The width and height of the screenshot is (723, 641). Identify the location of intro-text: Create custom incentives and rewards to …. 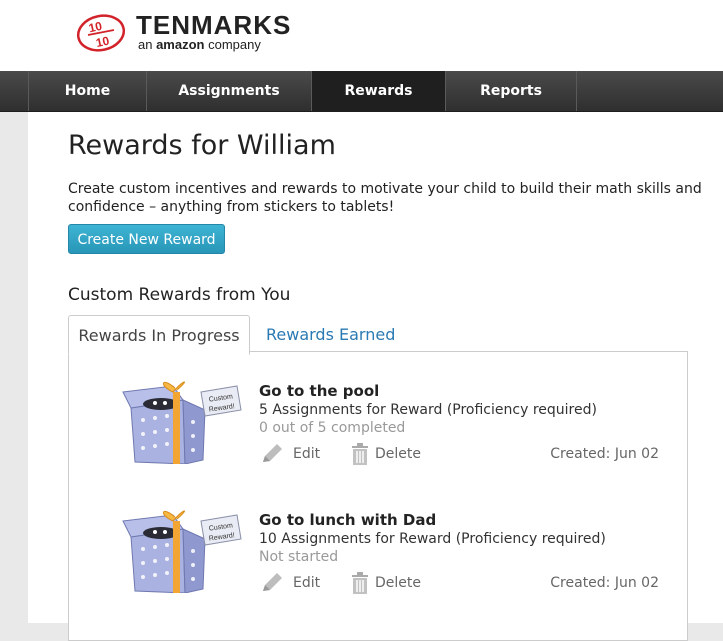
(385, 198).